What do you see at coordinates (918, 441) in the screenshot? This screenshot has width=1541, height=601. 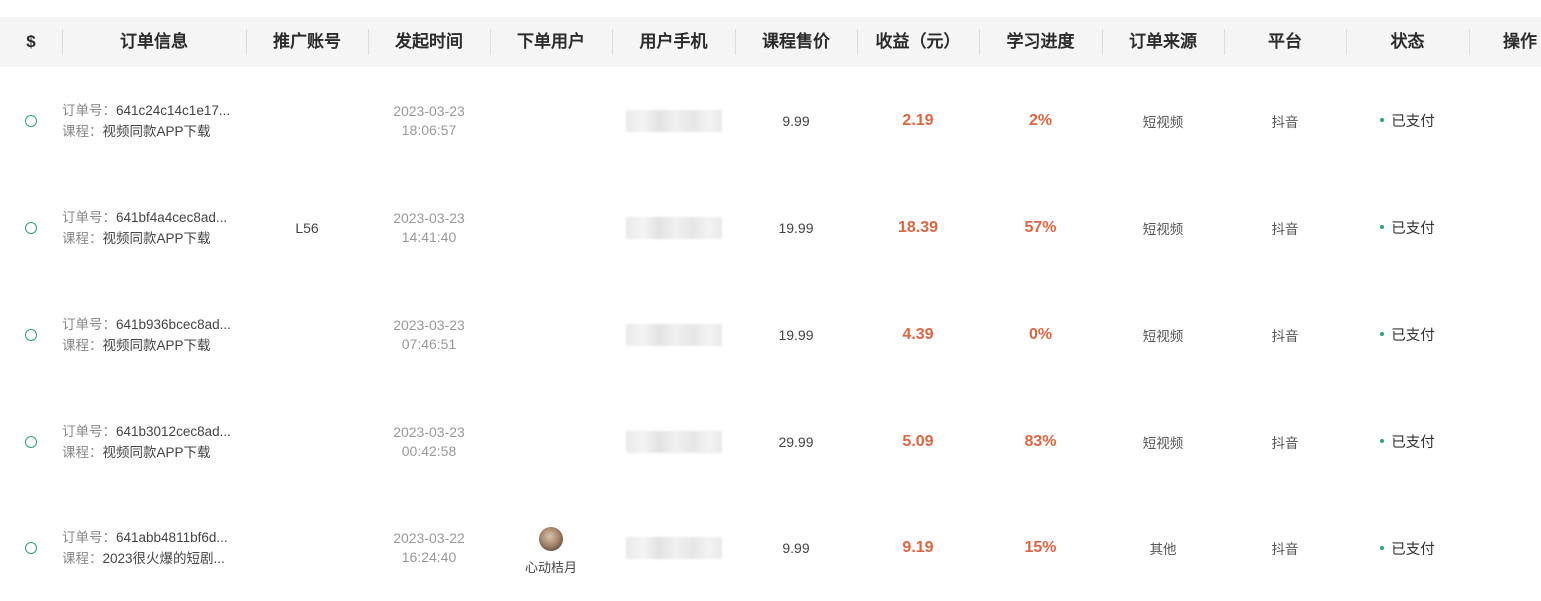 I see `income-cell: 5.09` at bounding box center [918, 441].